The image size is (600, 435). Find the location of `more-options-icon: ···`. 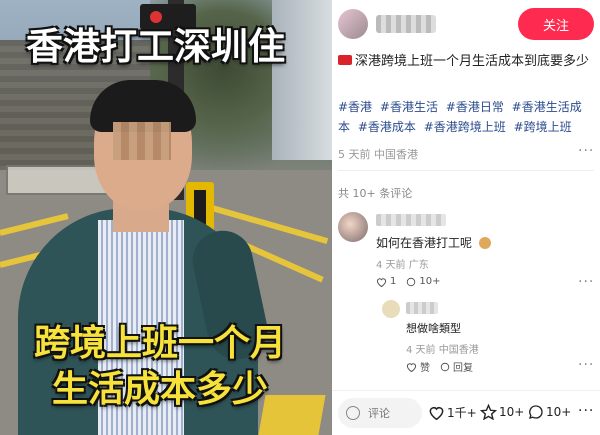

more-options-icon: ··· is located at coordinates (586, 151).